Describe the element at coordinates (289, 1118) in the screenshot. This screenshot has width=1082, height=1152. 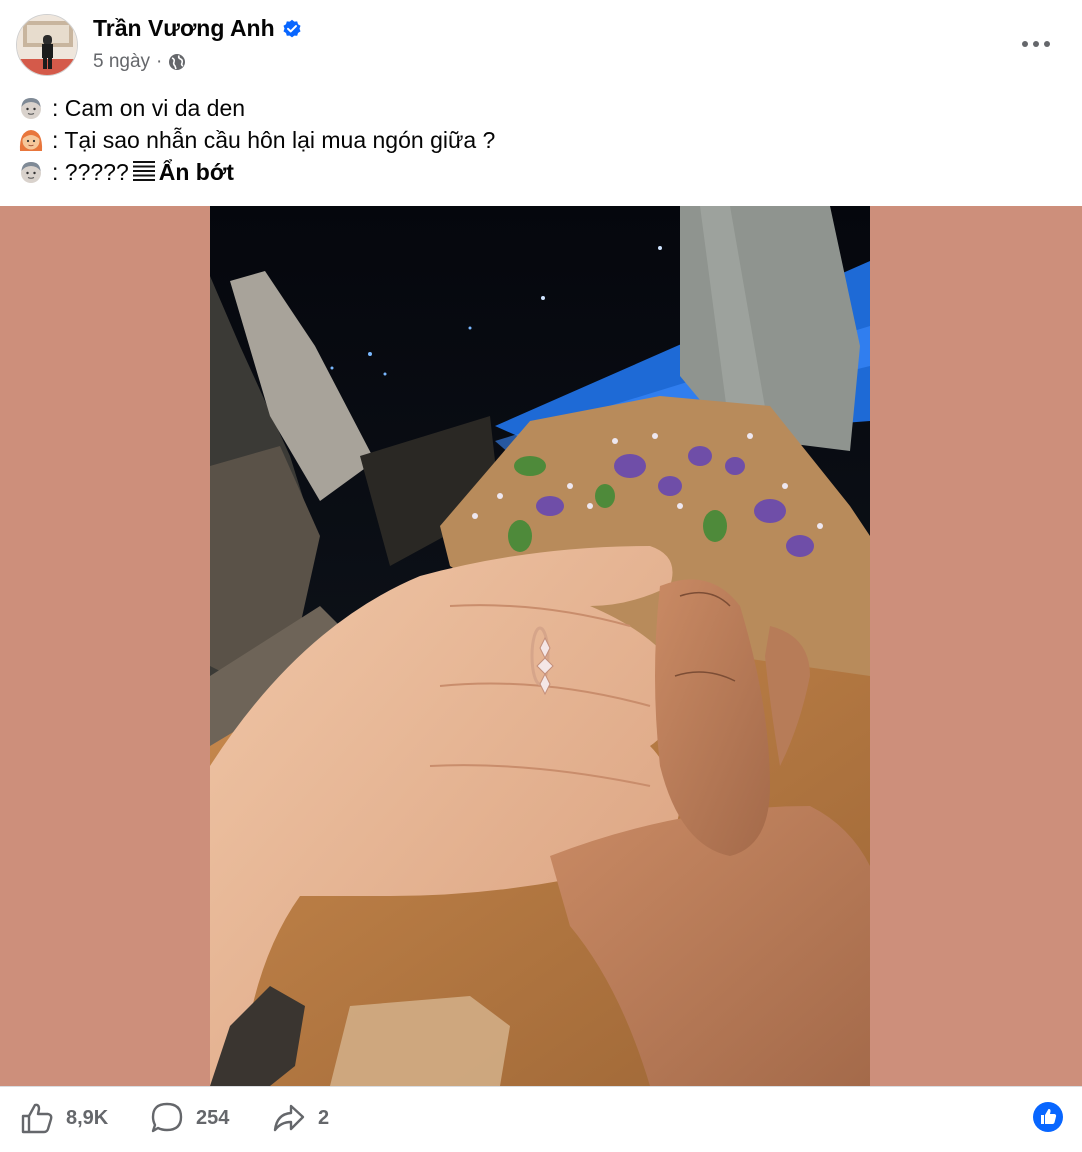
I see `share-icon` at that location.